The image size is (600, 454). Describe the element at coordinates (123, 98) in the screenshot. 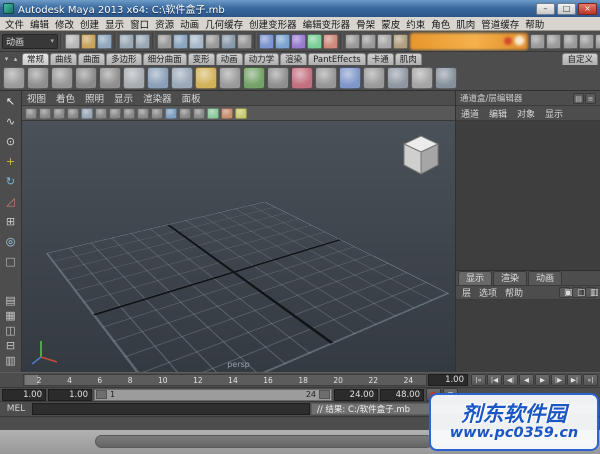

I see `panel-menu-item: 显示` at that location.